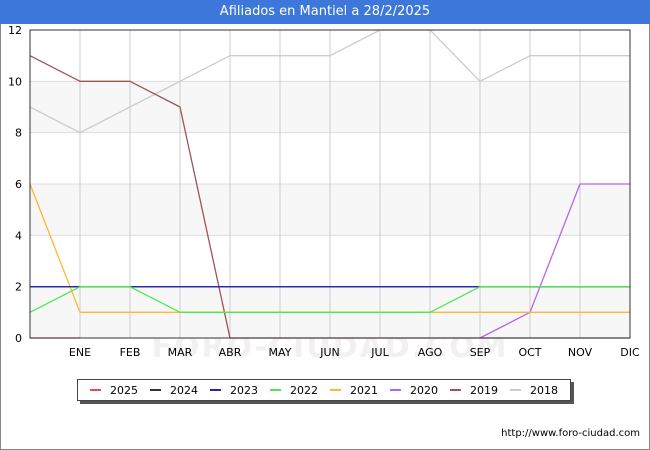 Image resolution: width=650 pixels, height=450 pixels. I want to click on legend-label: 2024, so click(184, 390).